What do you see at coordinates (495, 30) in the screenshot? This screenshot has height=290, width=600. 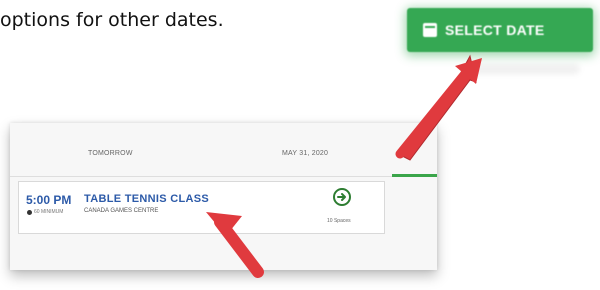 I see `select-date-label: SELECT DATE` at bounding box center [495, 30].